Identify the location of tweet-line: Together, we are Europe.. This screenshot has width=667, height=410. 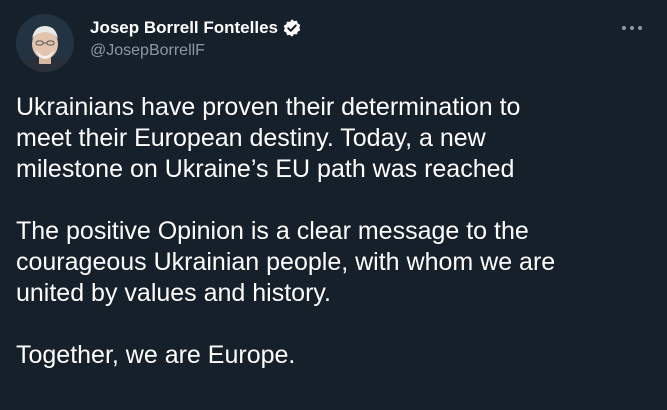
(156, 355).